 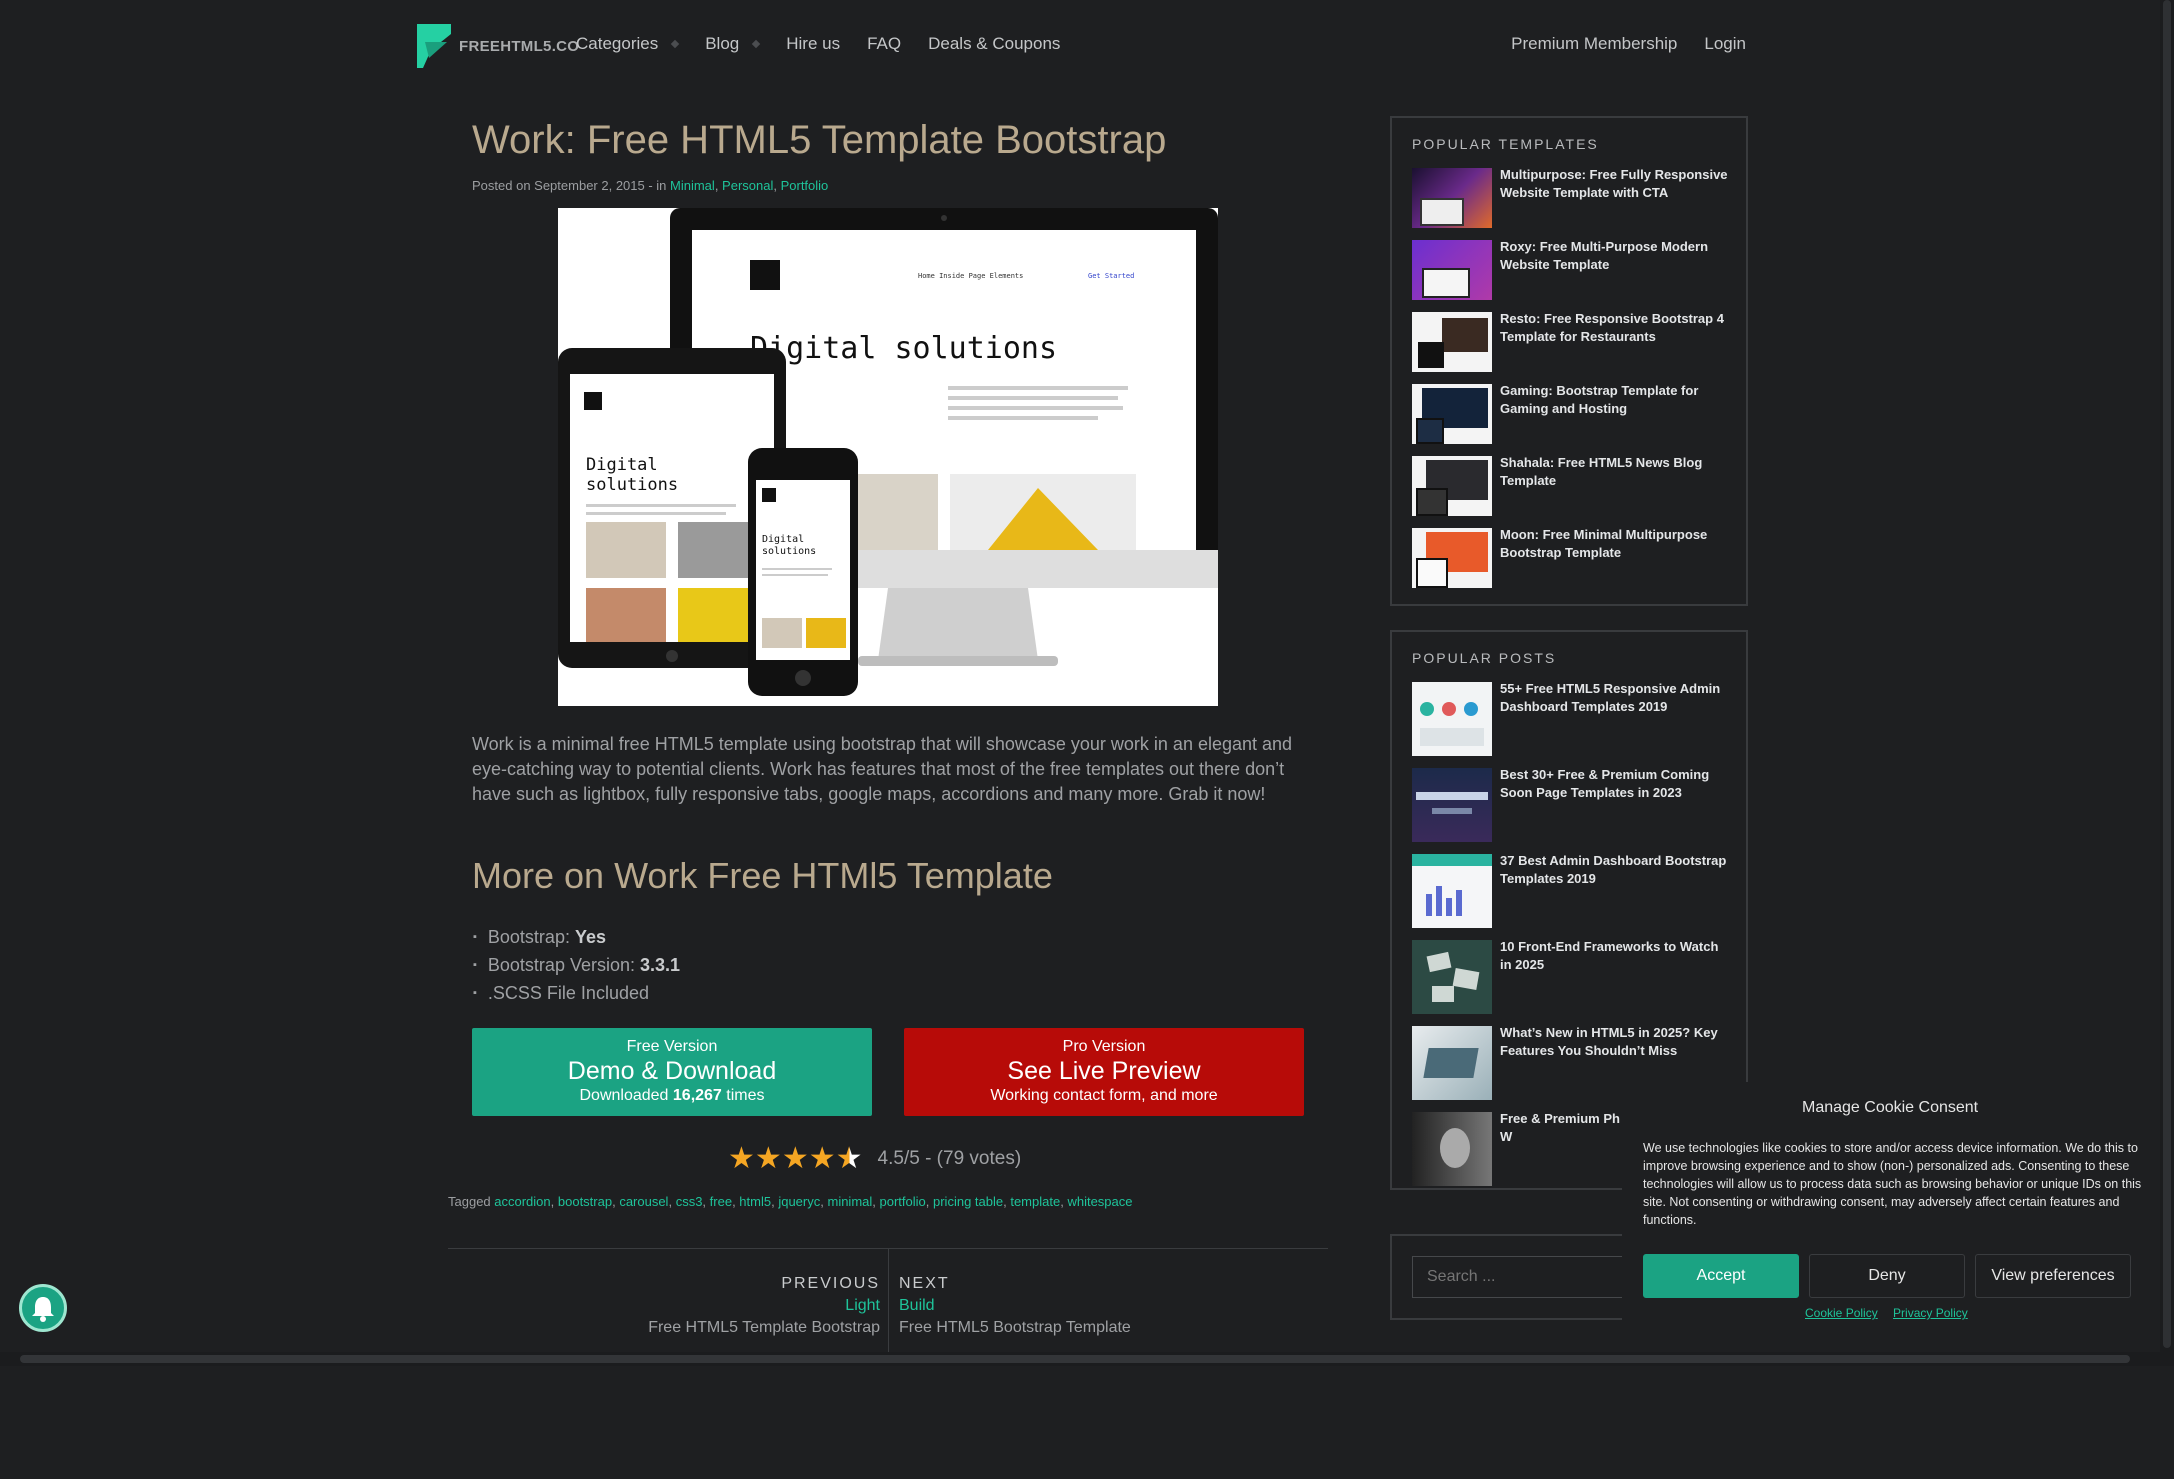 What do you see at coordinates (1601, 471) in the screenshot?
I see `item-title: Shahala: Free HTML5 News Blog Template` at bounding box center [1601, 471].